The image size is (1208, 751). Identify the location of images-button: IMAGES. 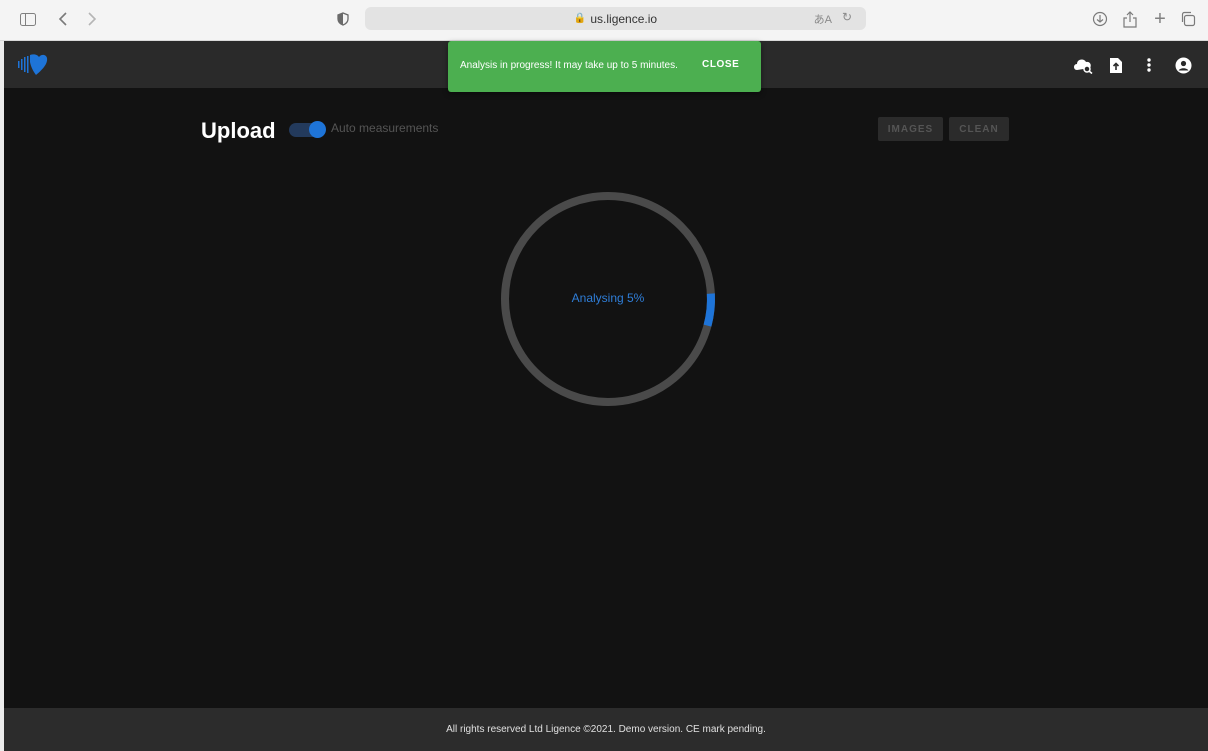
(910, 129).